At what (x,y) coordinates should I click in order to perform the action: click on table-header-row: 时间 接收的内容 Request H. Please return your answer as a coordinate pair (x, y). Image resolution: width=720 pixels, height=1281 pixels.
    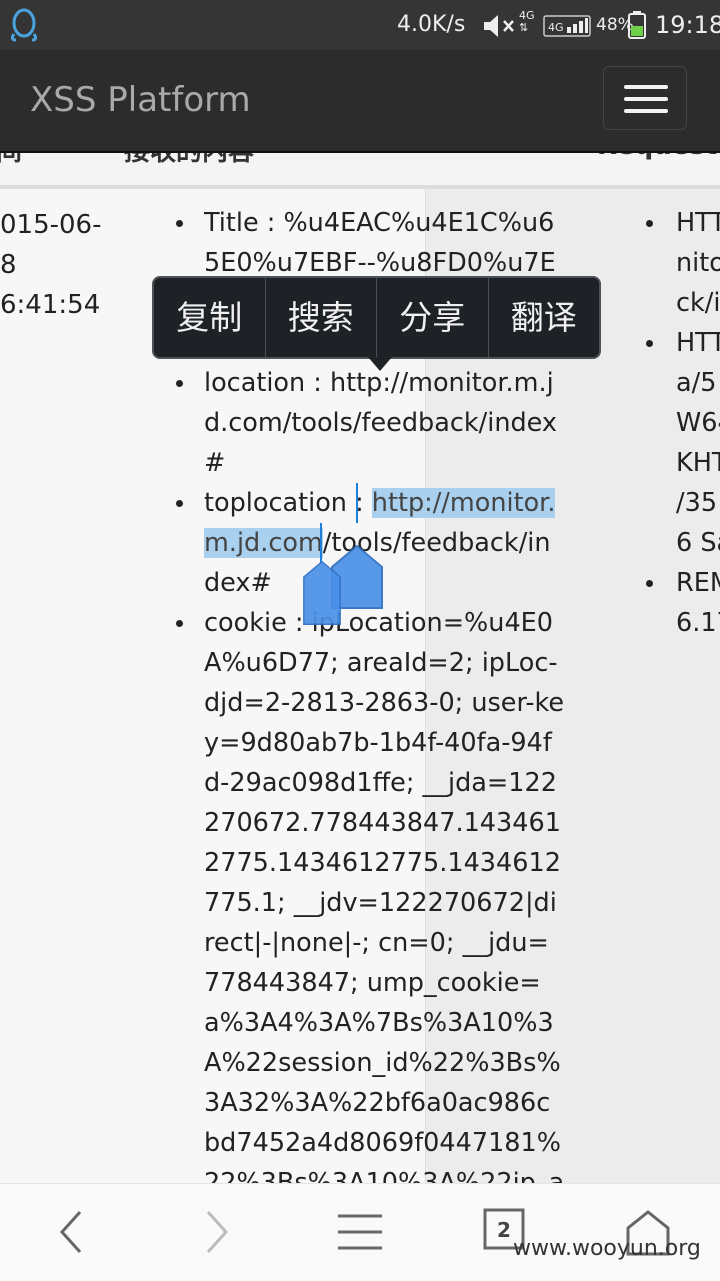
    Looking at the image, I should click on (360, 171).